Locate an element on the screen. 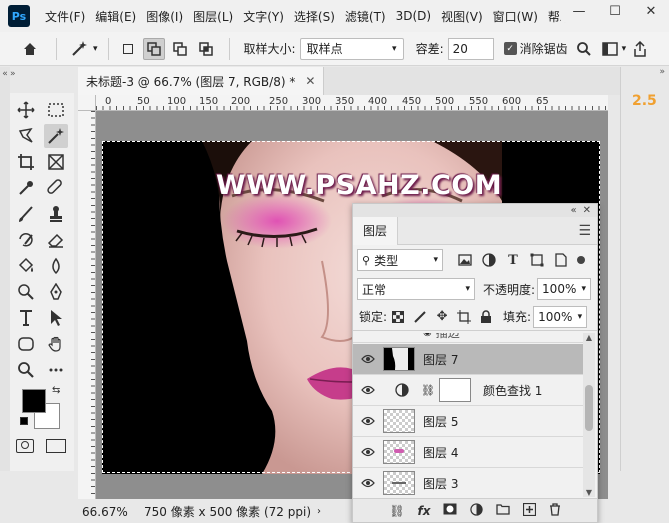 The height and width of the screenshot is (523, 669). paint-bucket-tool-icon is located at coordinates (26, 266).